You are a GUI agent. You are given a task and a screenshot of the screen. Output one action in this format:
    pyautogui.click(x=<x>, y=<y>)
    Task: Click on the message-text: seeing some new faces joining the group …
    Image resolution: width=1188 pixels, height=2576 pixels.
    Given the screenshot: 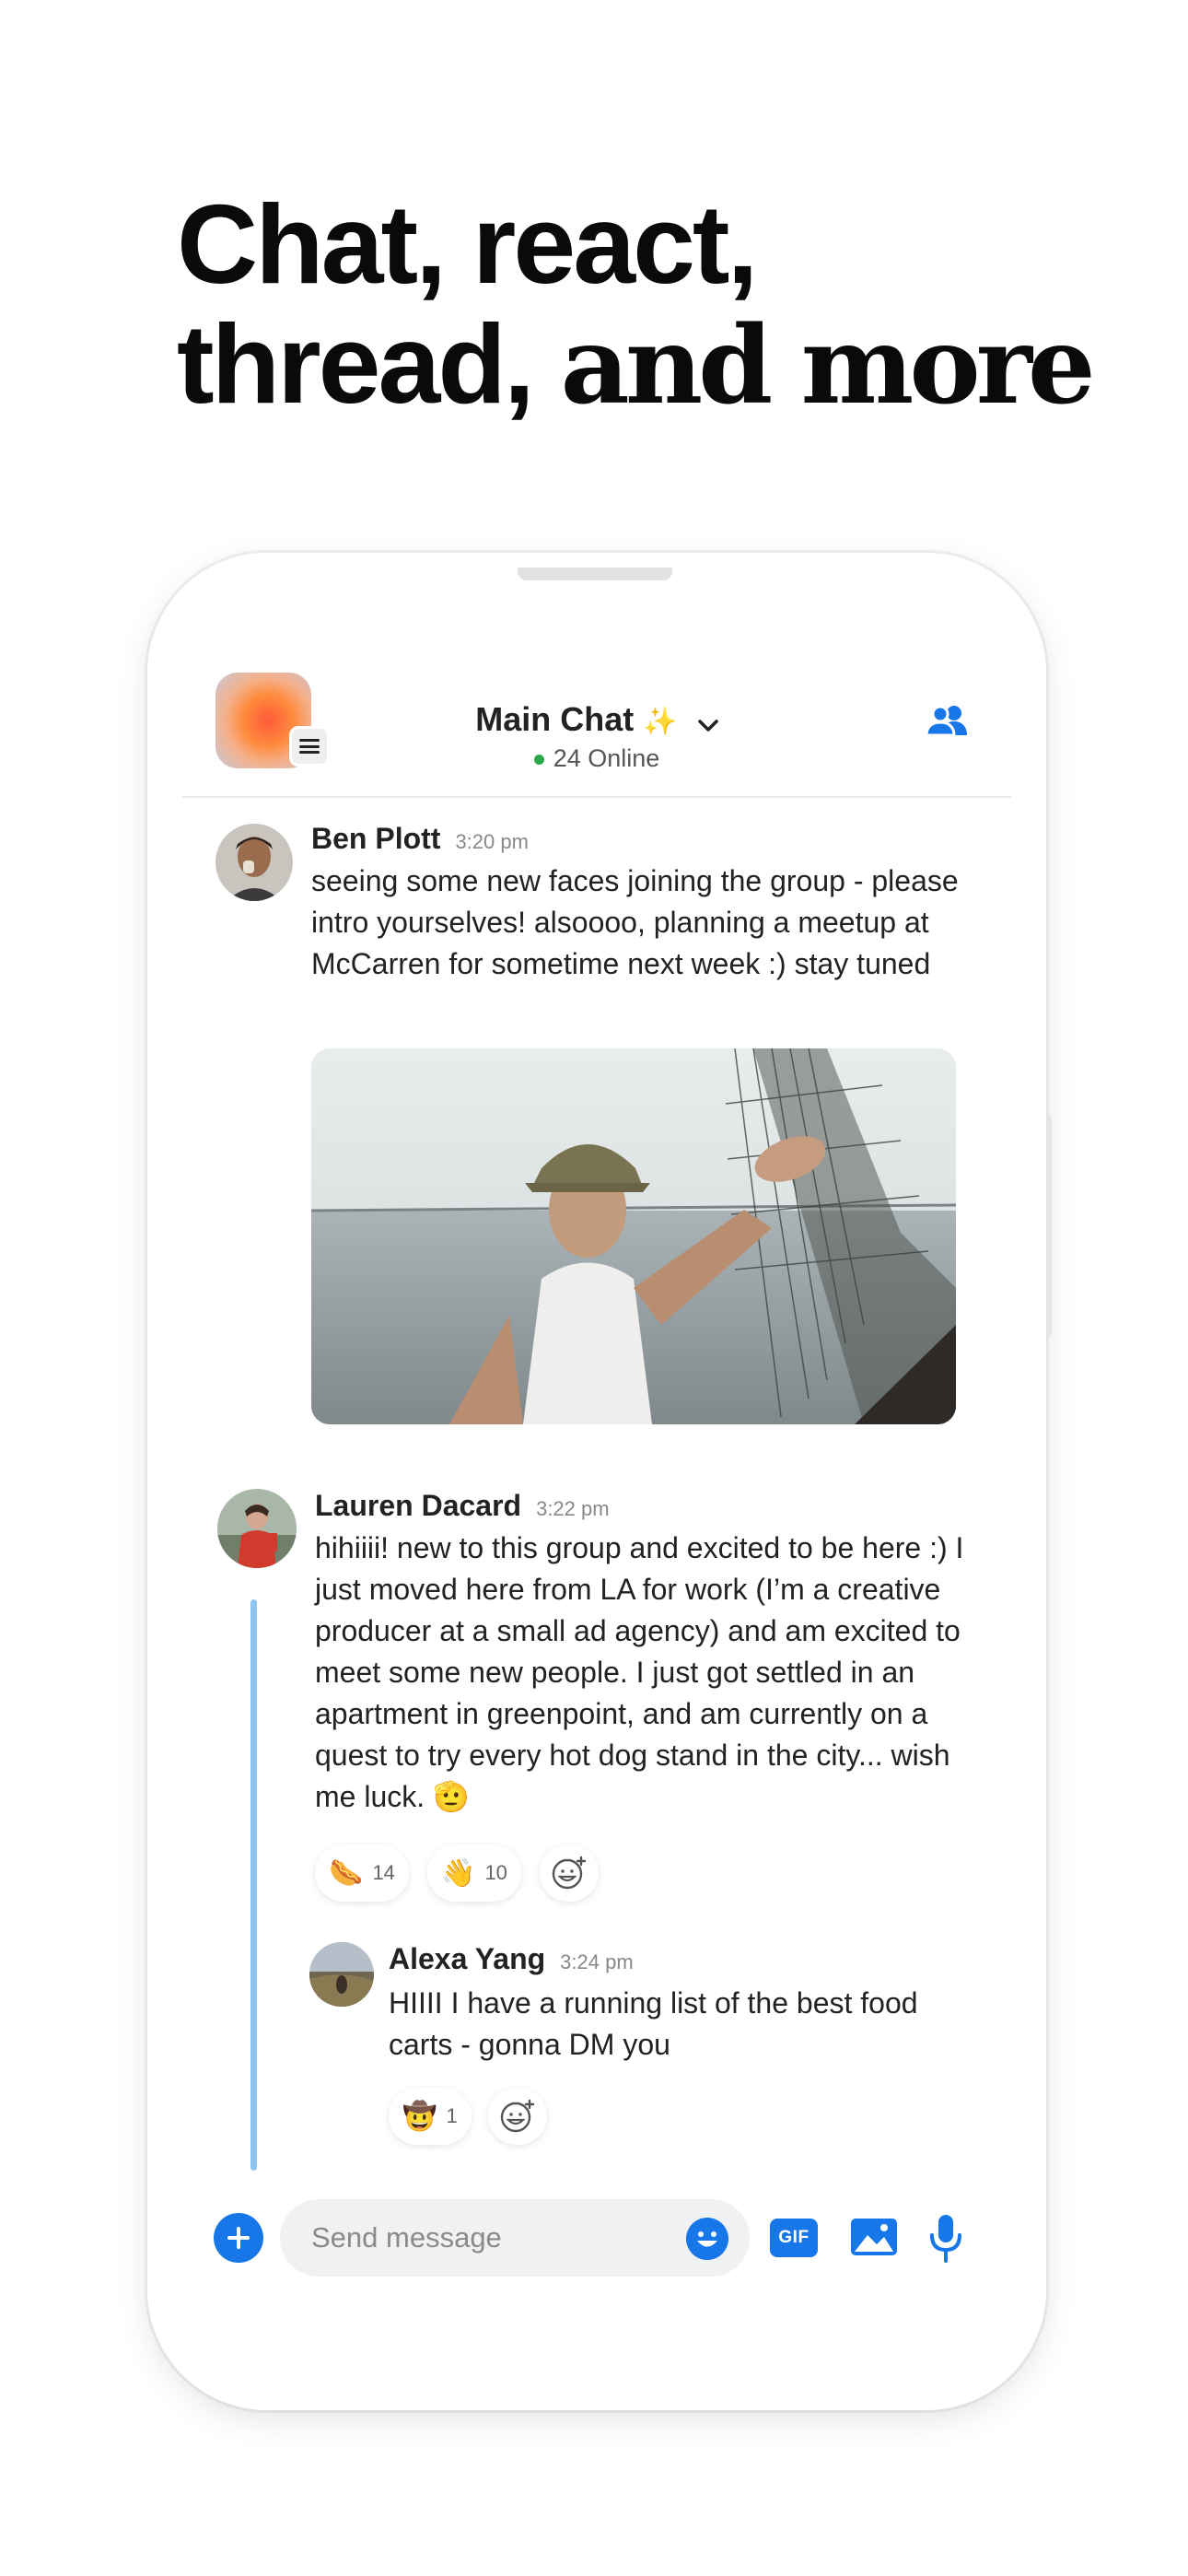 What is the action you would take?
    pyautogui.click(x=635, y=922)
    